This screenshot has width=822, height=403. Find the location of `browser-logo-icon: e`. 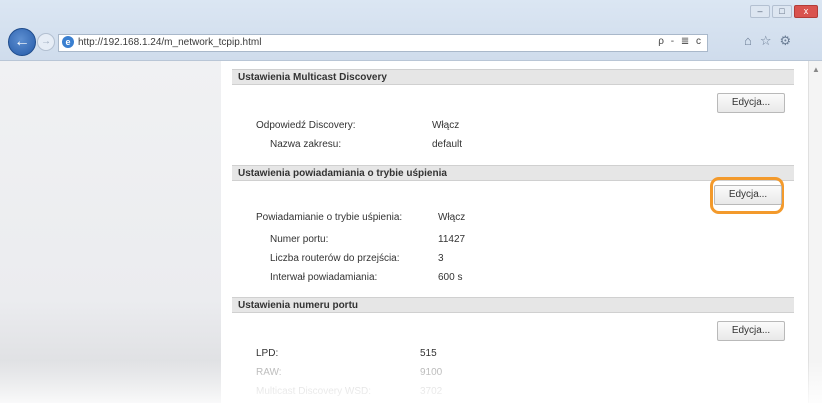

browser-logo-icon: e is located at coordinates (68, 42).